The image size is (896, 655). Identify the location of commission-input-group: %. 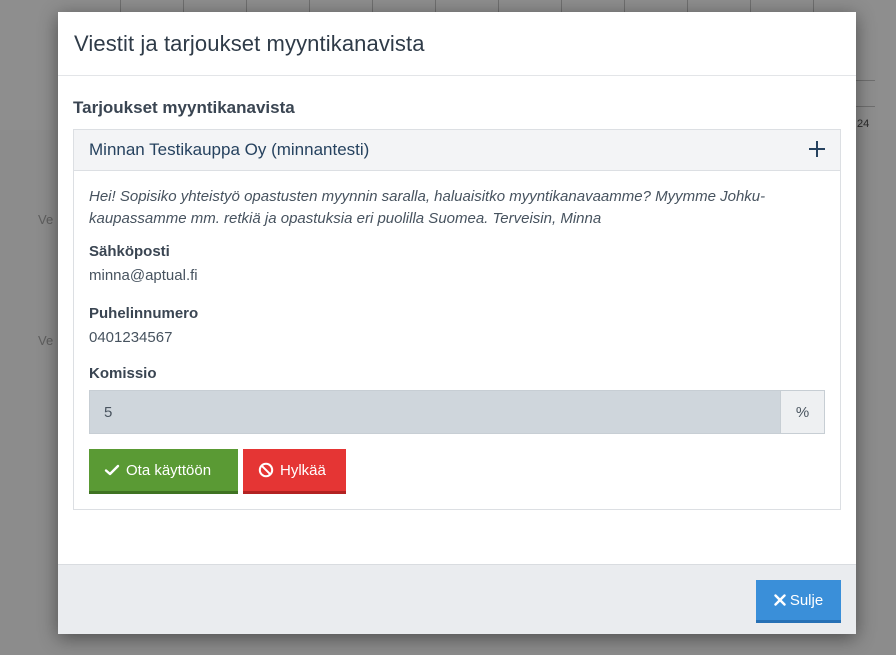
(457, 412).